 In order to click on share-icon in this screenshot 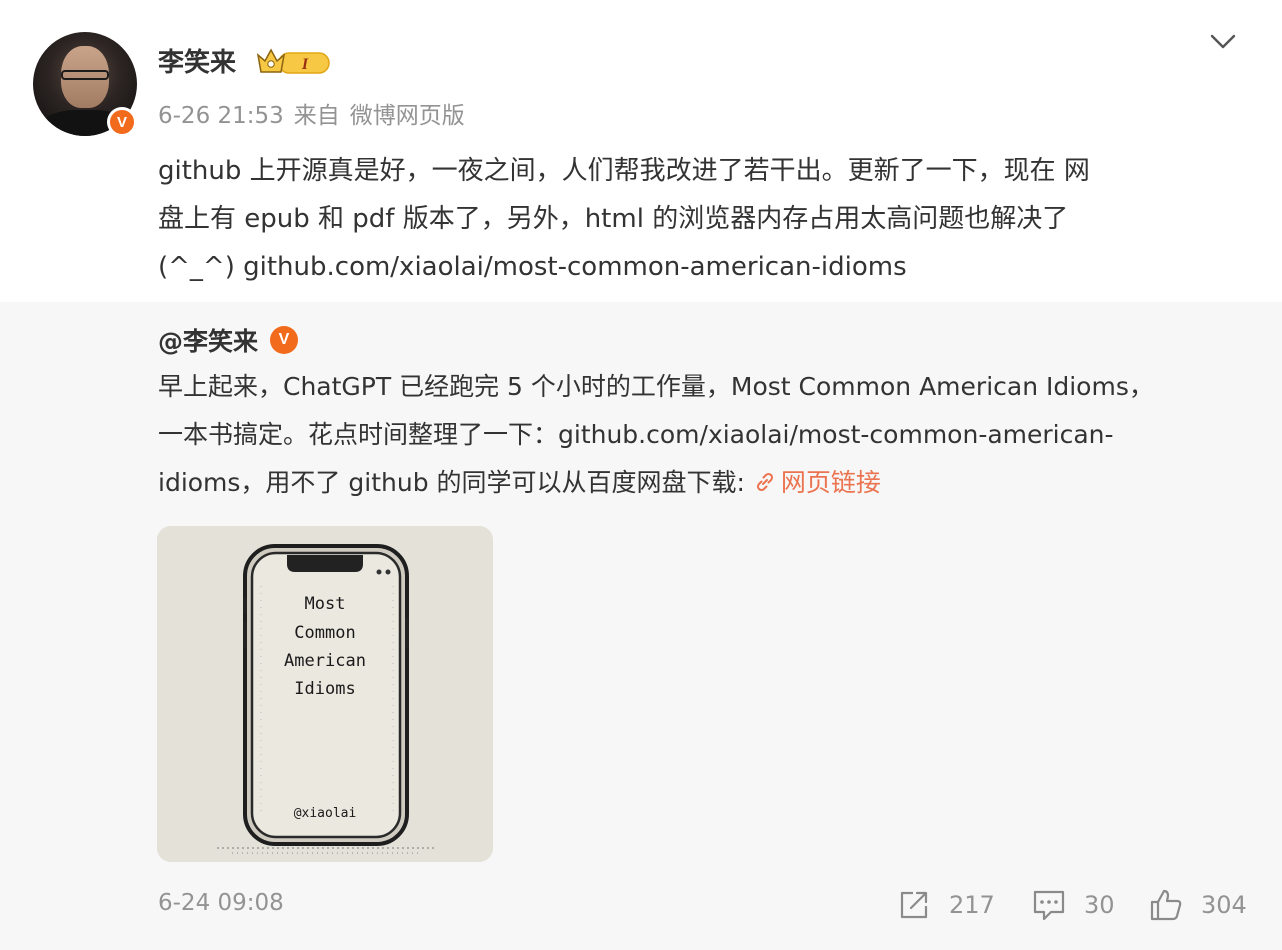, I will do `click(914, 905)`.